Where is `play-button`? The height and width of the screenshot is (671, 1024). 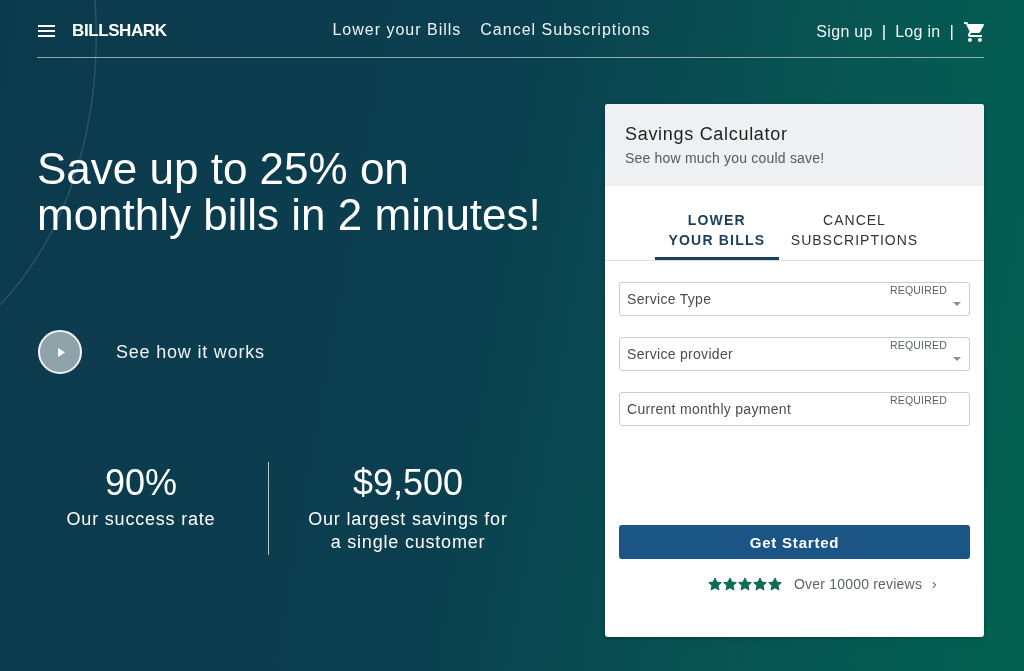
play-button is located at coordinates (60, 352).